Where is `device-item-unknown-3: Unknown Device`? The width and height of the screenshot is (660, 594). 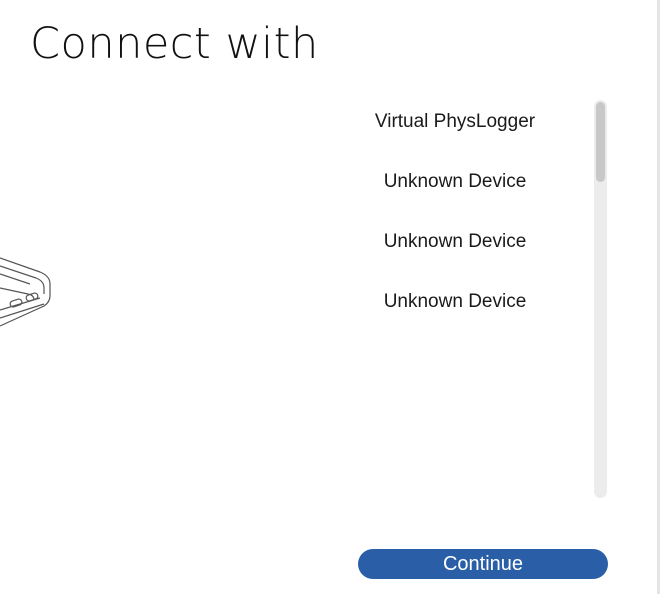 device-item-unknown-3: Unknown Device is located at coordinates (455, 302).